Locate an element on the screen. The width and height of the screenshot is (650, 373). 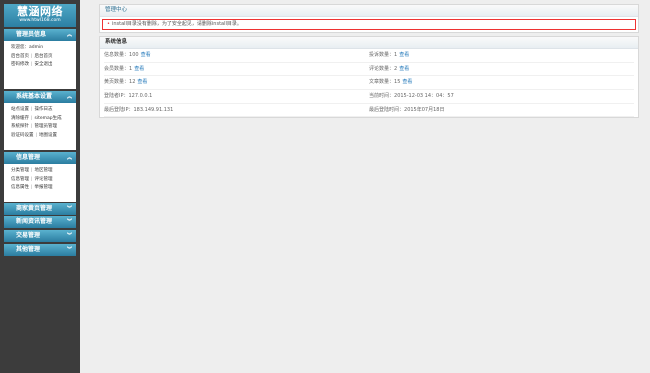
info-label: 信息数量： is located at coordinates (117, 55).